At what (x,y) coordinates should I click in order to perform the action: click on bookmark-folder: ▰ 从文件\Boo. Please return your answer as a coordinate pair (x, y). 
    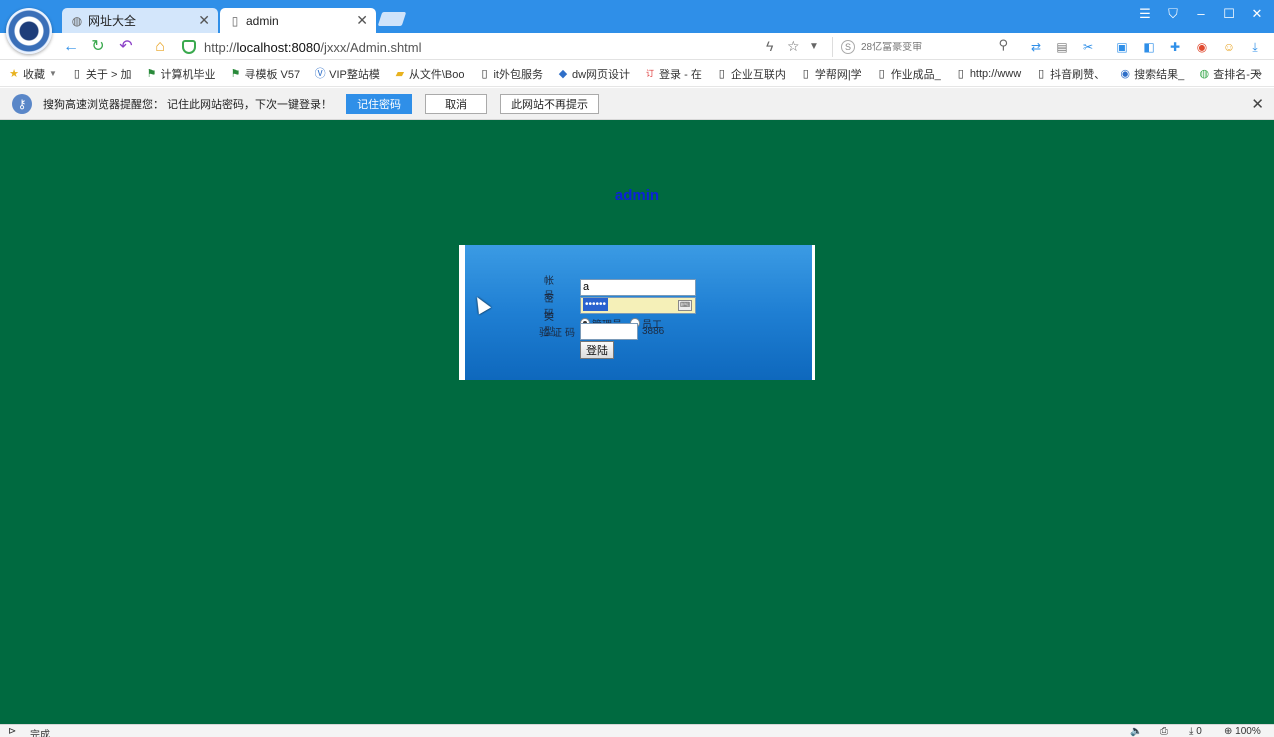
    Looking at the image, I should click on (429, 74).